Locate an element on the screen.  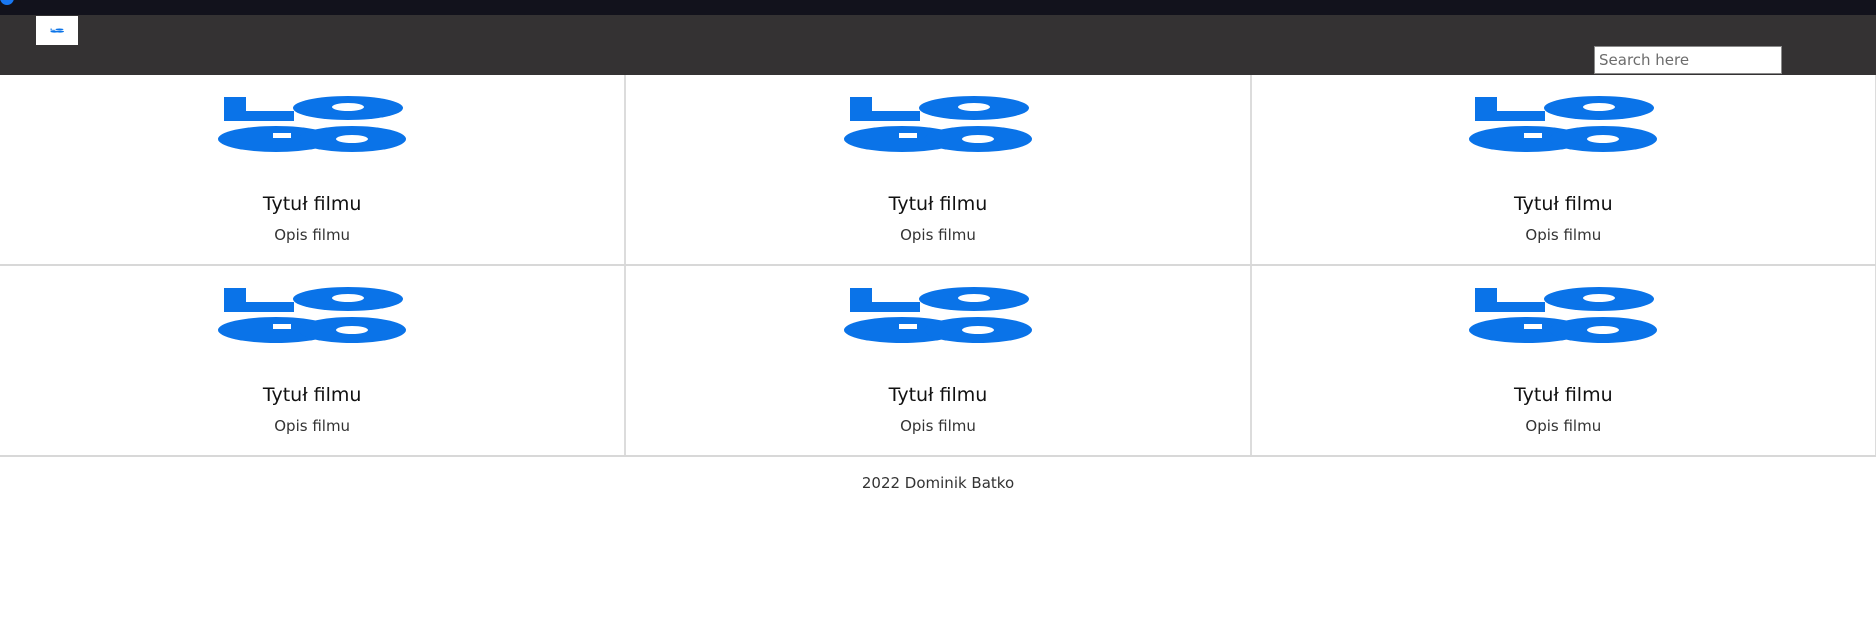
navbar is located at coordinates (938, 45).